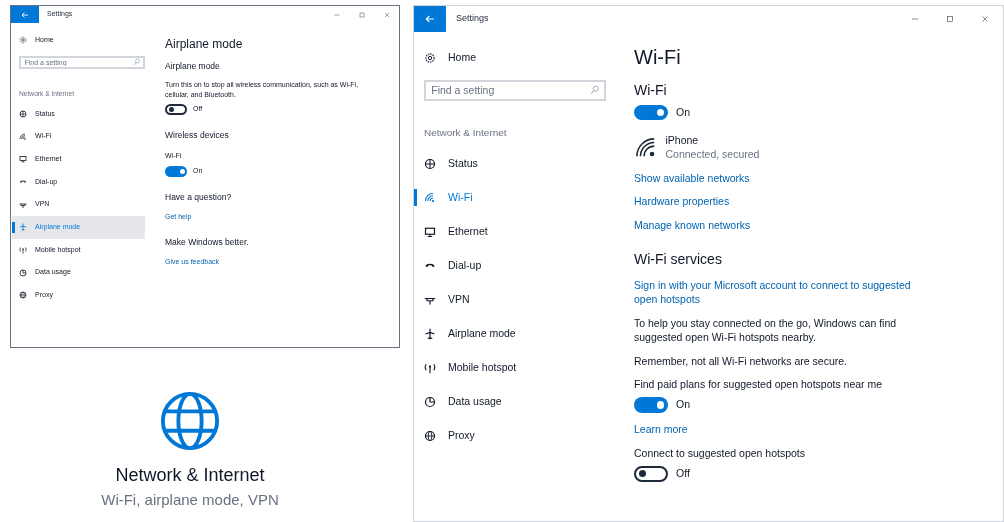 The height and width of the screenshot is (522, 1004). What do you see at coordinates (515, 58) in the screenshot?
I see `home-link: Home` at bounding box center [515, 58].